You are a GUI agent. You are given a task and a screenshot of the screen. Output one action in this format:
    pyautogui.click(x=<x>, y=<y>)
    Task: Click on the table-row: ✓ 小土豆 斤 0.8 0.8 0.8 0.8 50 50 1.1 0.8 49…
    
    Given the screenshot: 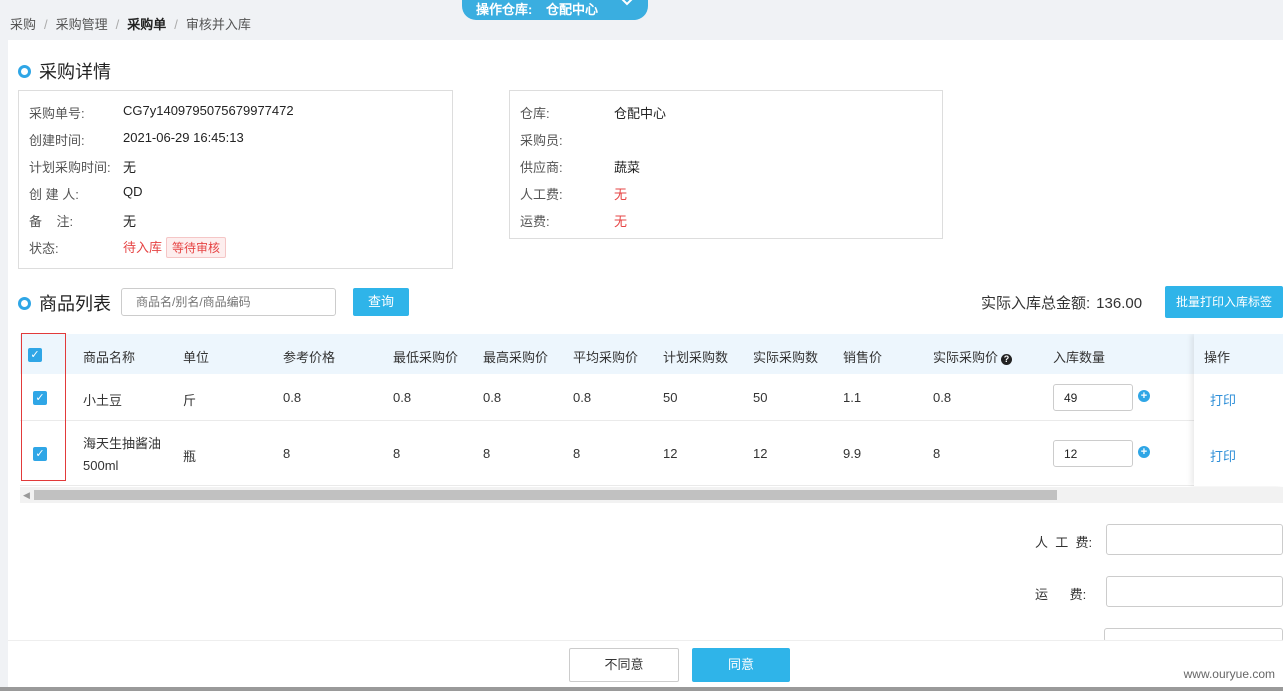 What is the action you would take?
    pyautogui.click(x=651, y=397)
    